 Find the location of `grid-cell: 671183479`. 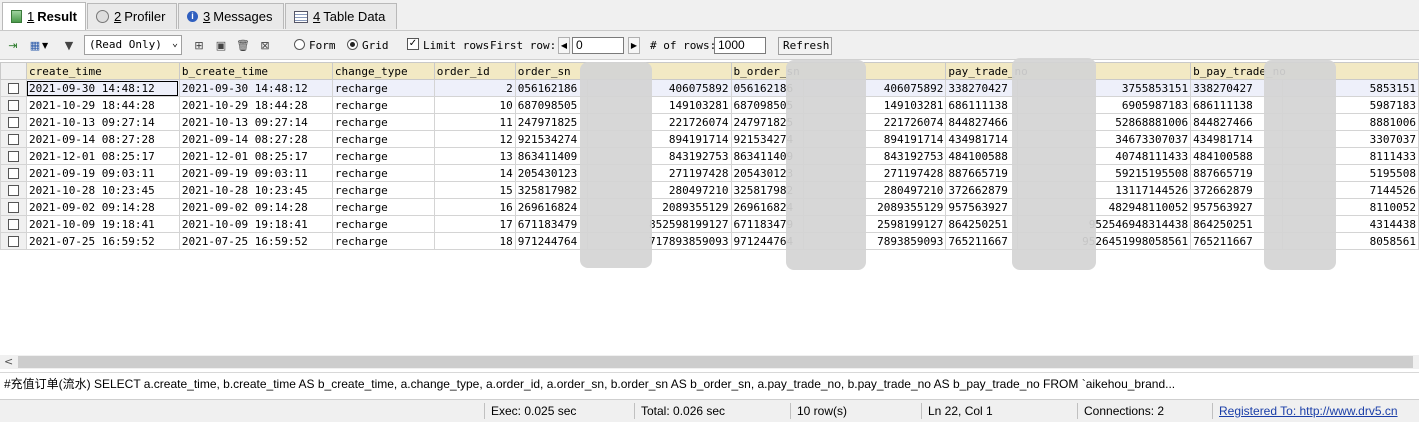

grid-cell: 671183479 is located at coordinates (551, 224).